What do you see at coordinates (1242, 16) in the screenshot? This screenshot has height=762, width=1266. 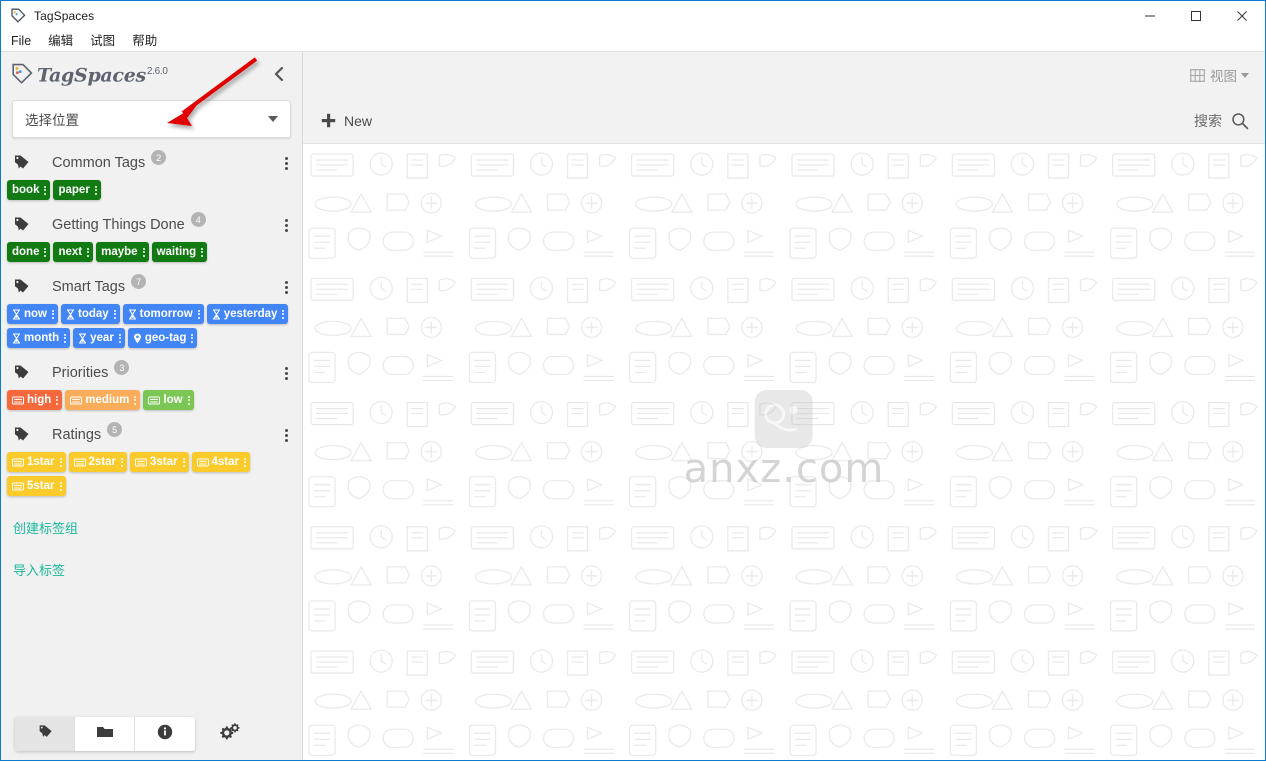 I see `close-button` at bounding box center [1242, 16].